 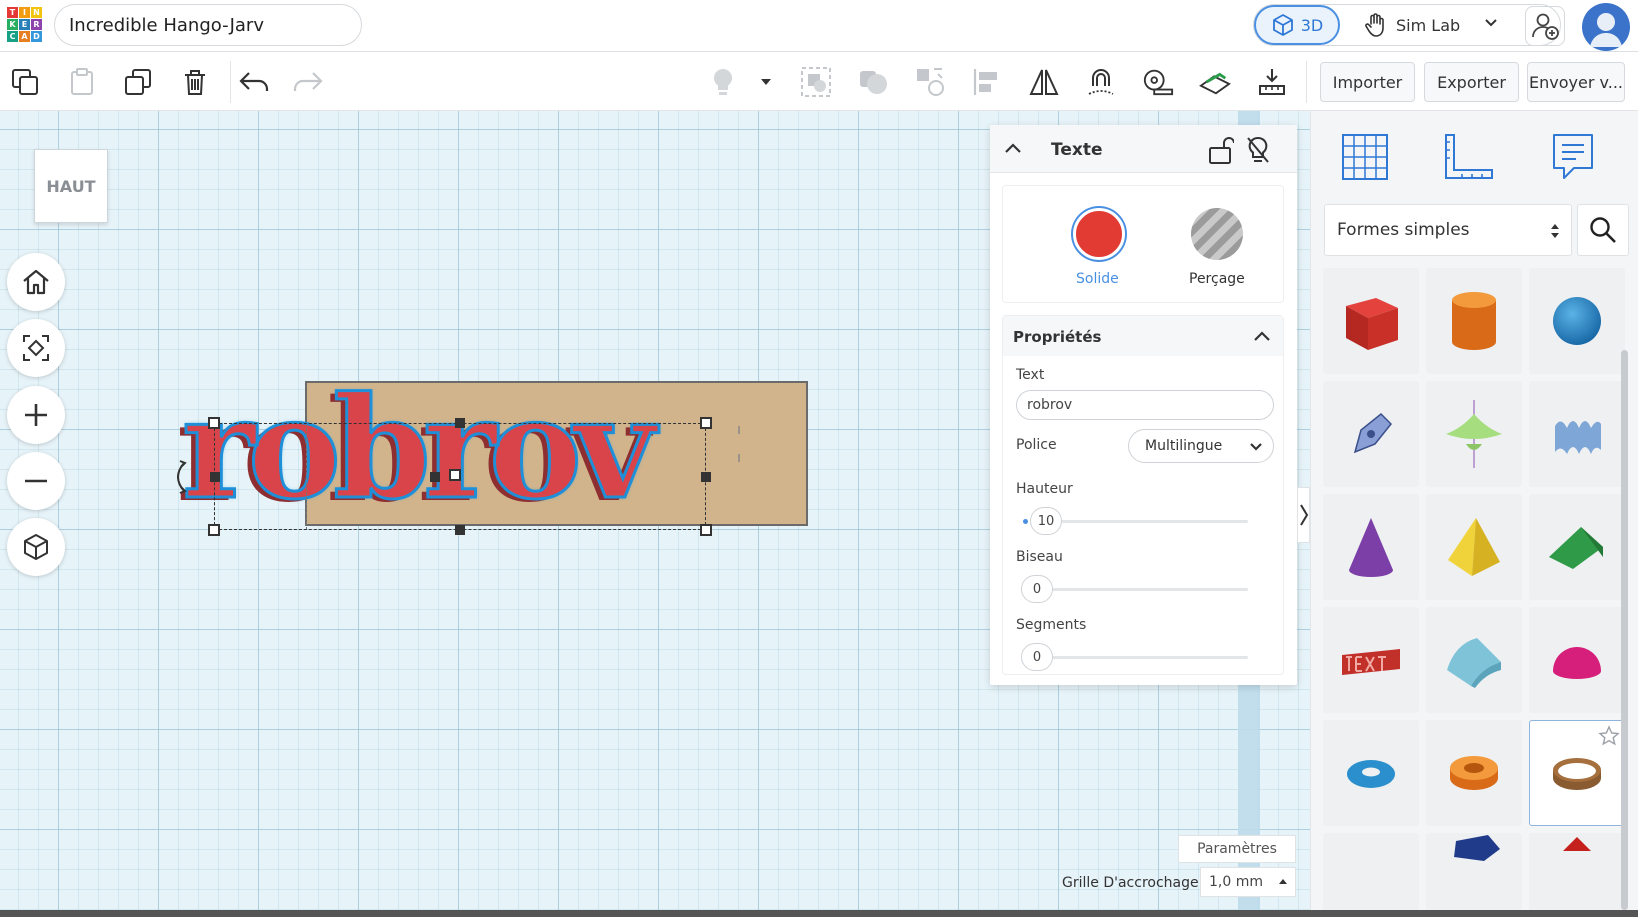 I want to click on perspective-cube-icon, so click(x=36, y=547).